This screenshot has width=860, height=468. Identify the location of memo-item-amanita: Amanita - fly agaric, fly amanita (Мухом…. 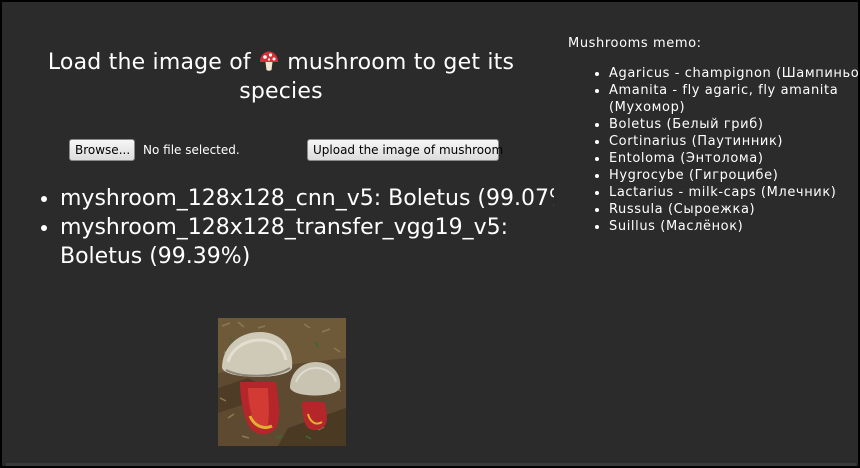
(734, 99).